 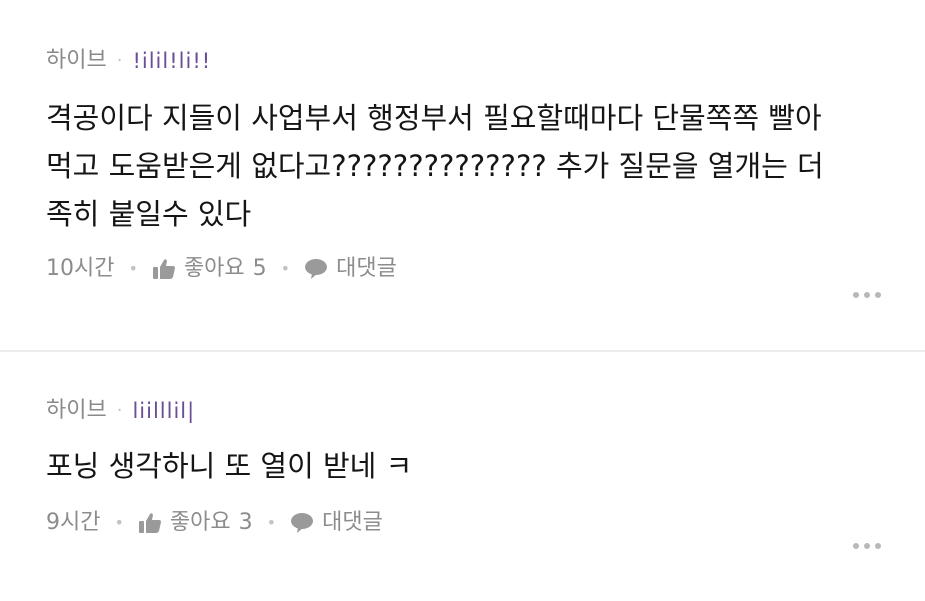 What do you see at coordinates (229, 466) in the screenshot?
I see `comment-text: 포닝 생각하니 또 열이 받네 ㅋ` at bounding box center [229, 466].